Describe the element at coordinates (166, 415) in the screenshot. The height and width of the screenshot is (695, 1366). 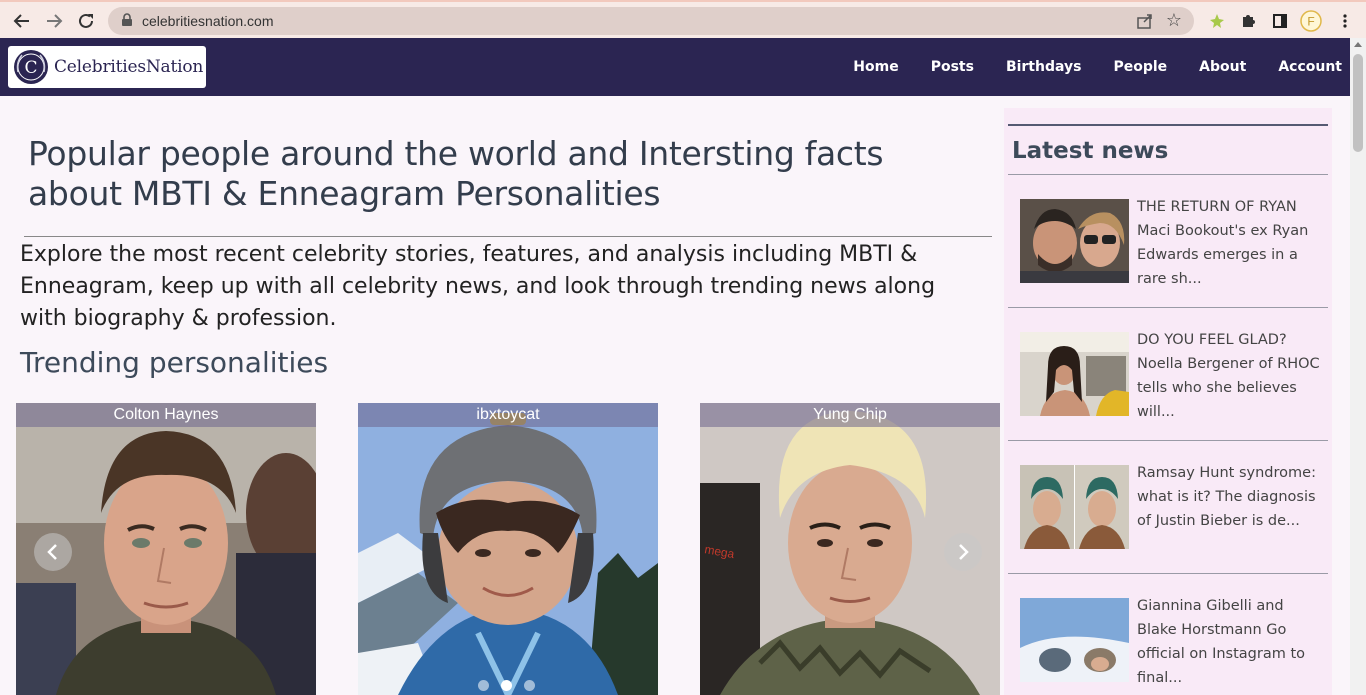
I see `person-name: Colton Haynes` at that location.